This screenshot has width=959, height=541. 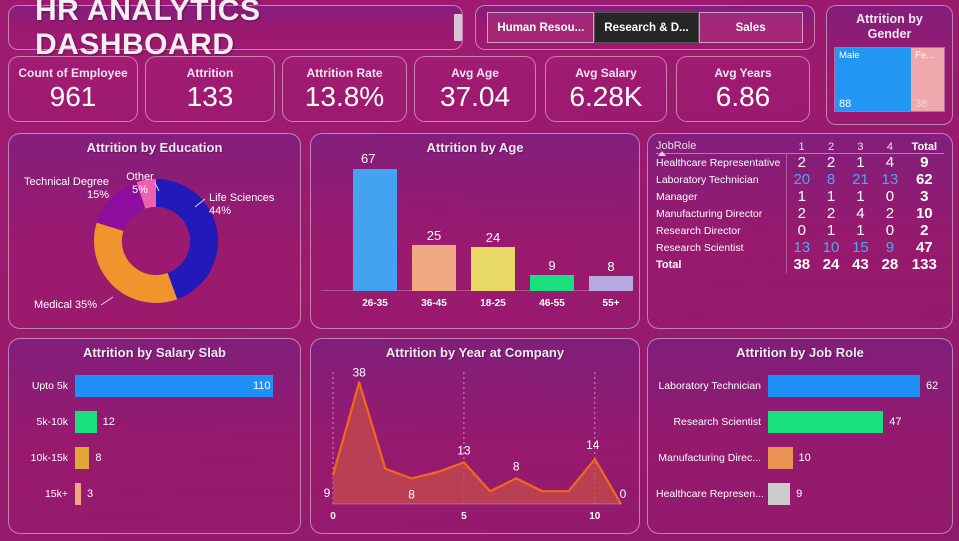 I want to click on age-bar-18-25: 24, so click(x=493, y=258).